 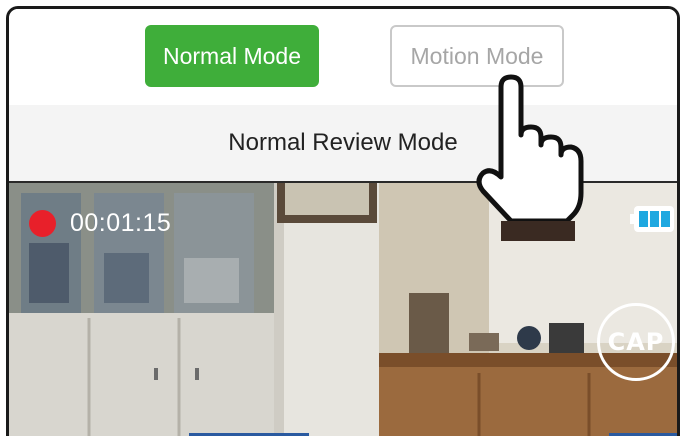 What do you see at coordinates (343, 142) in the screenshot?
I see `review-mode-label: Normal Review Mode` at bounding box center [343, 142].